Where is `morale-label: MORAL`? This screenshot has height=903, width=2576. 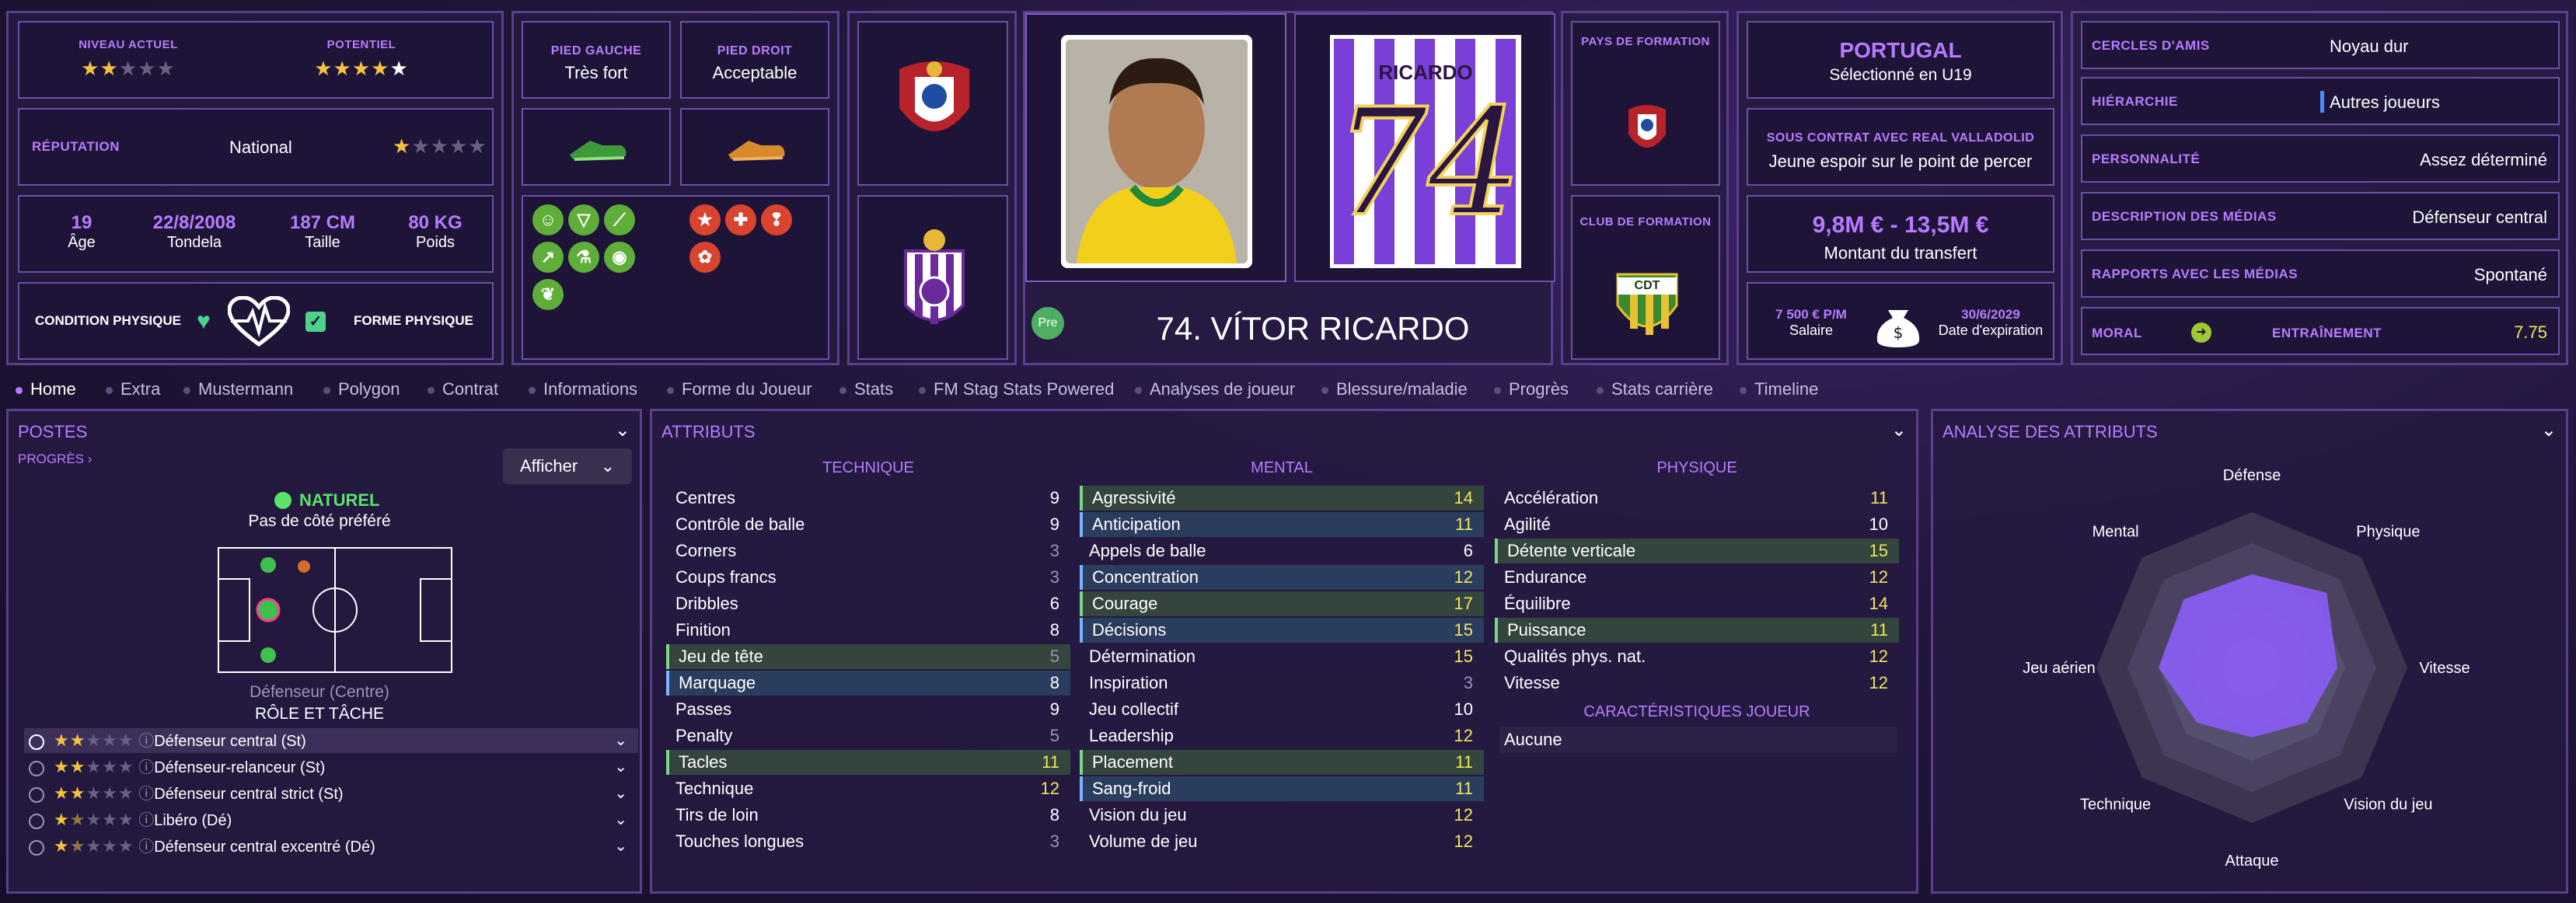 morale-label: MORAL is located at coordinates (2117, 333).